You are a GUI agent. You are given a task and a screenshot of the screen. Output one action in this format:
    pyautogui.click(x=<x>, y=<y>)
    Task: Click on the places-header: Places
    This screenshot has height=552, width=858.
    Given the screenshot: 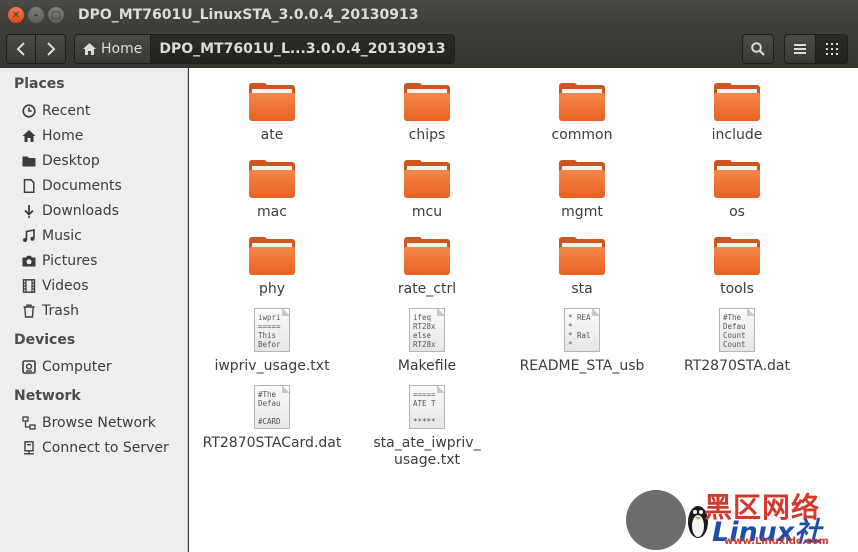 What is the action you would take?
    pyautogui.click(x=39, y=84)
    